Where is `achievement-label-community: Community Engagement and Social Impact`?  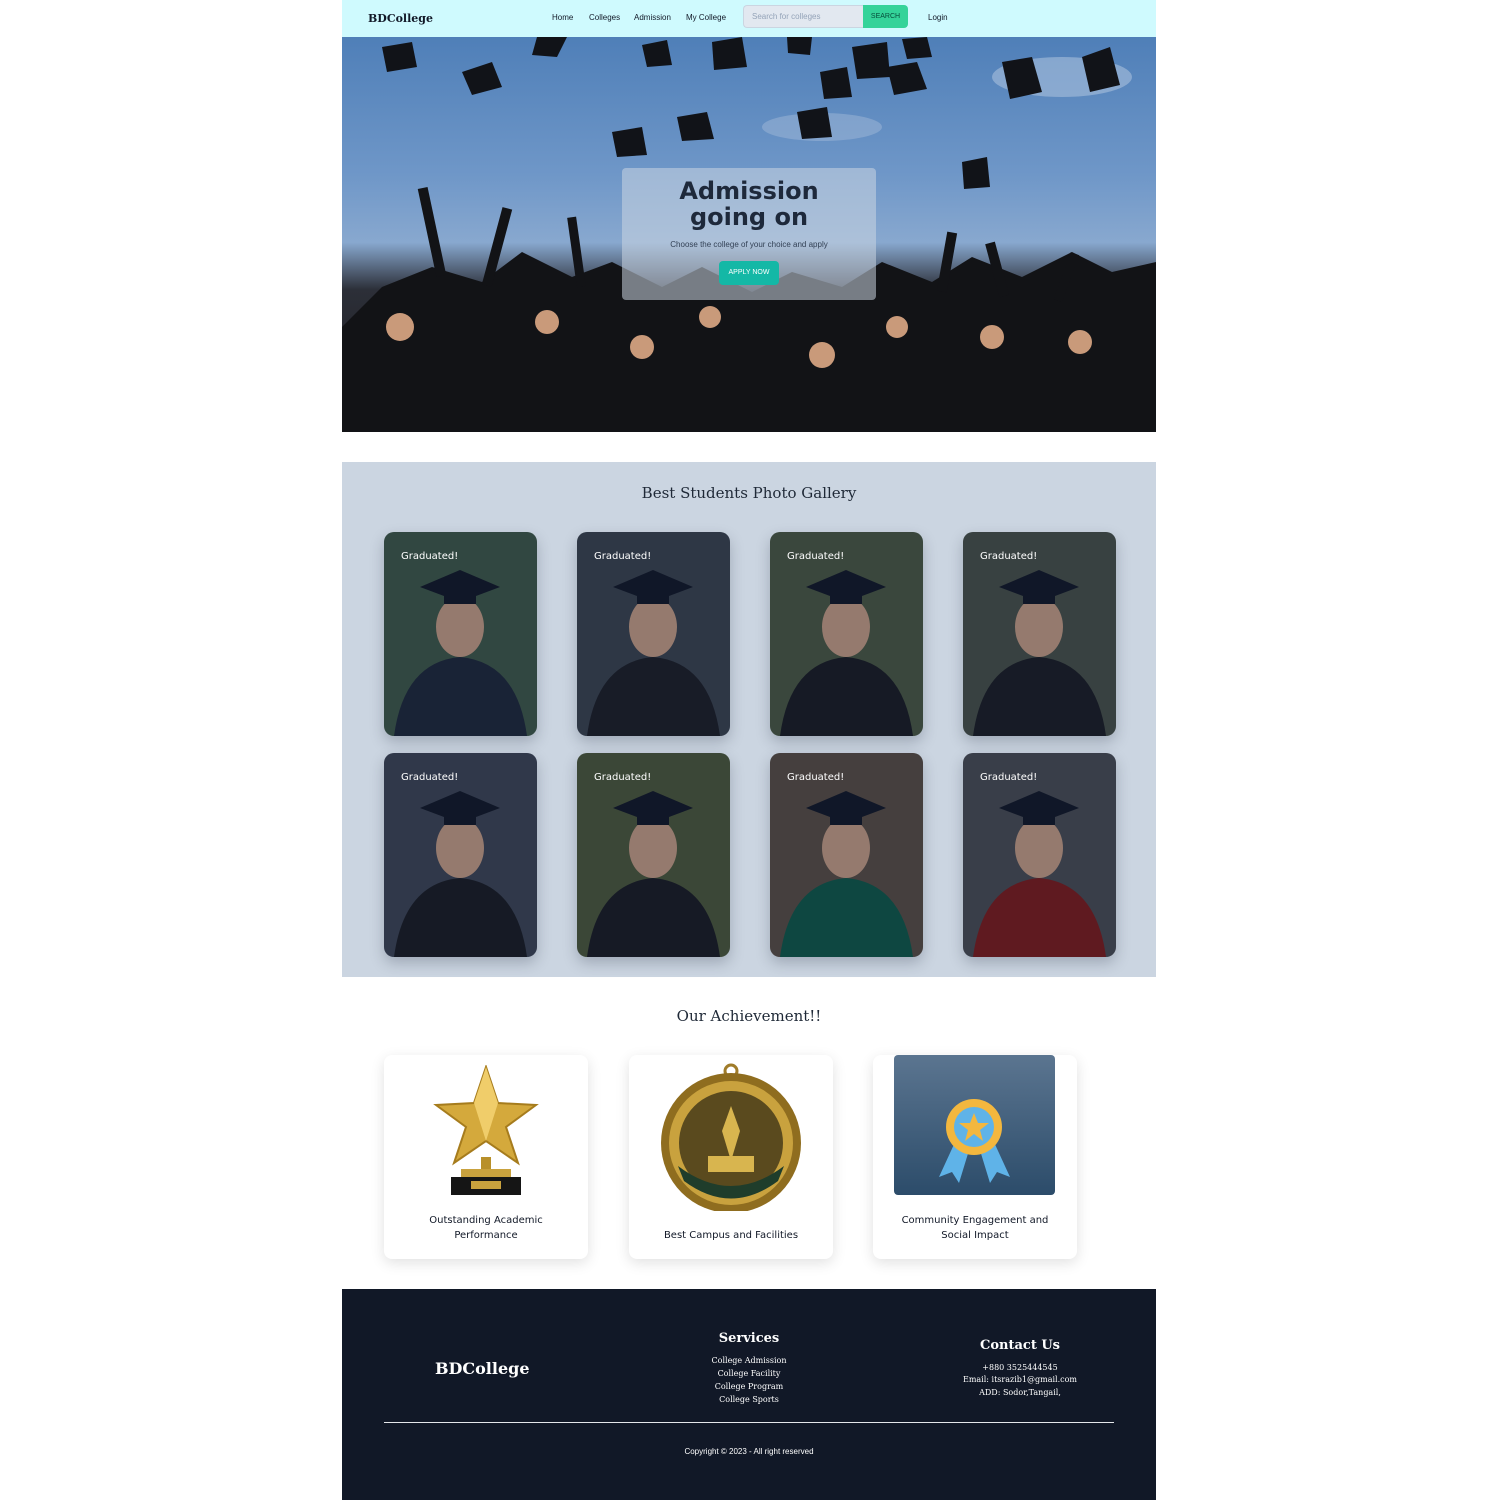
achievement-label-community: Community Engagement and Social Impact is located at coordinates (975, 1228).